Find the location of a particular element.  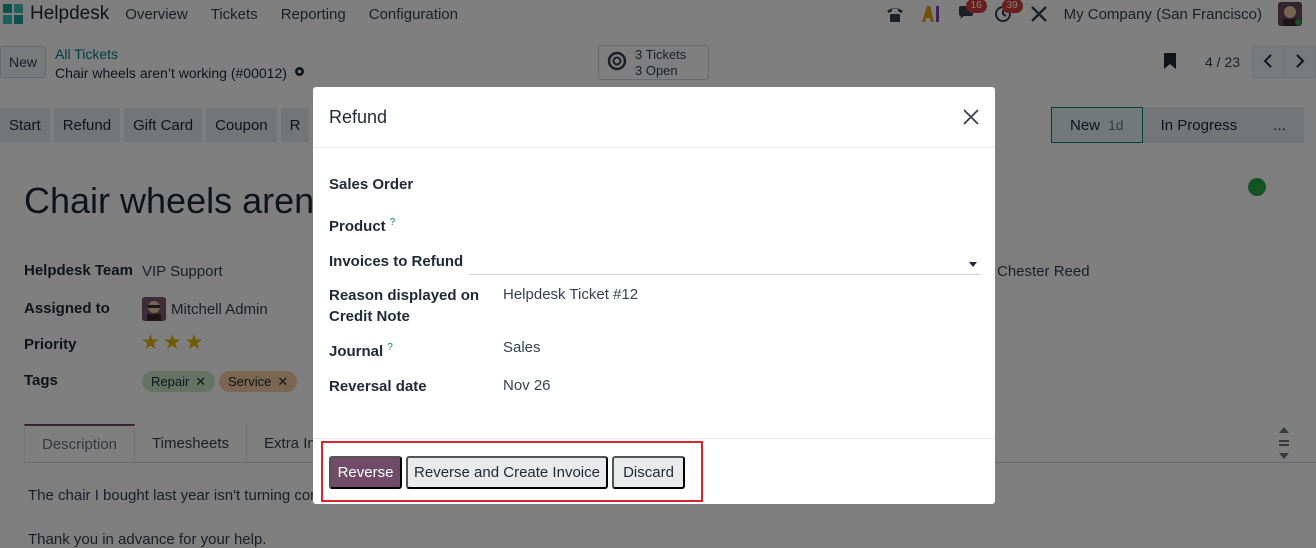

product-field is located at coordinates (742, 221).